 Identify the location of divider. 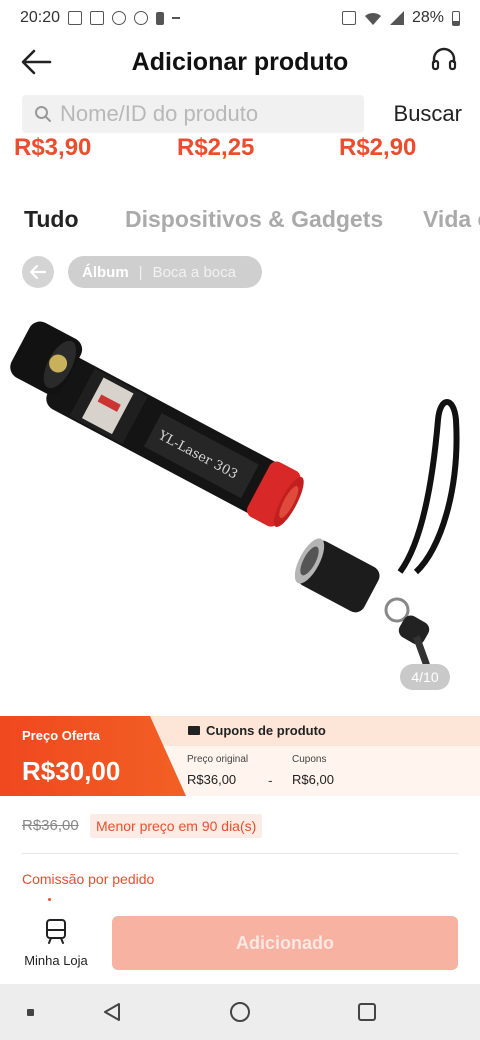
(240, 853).